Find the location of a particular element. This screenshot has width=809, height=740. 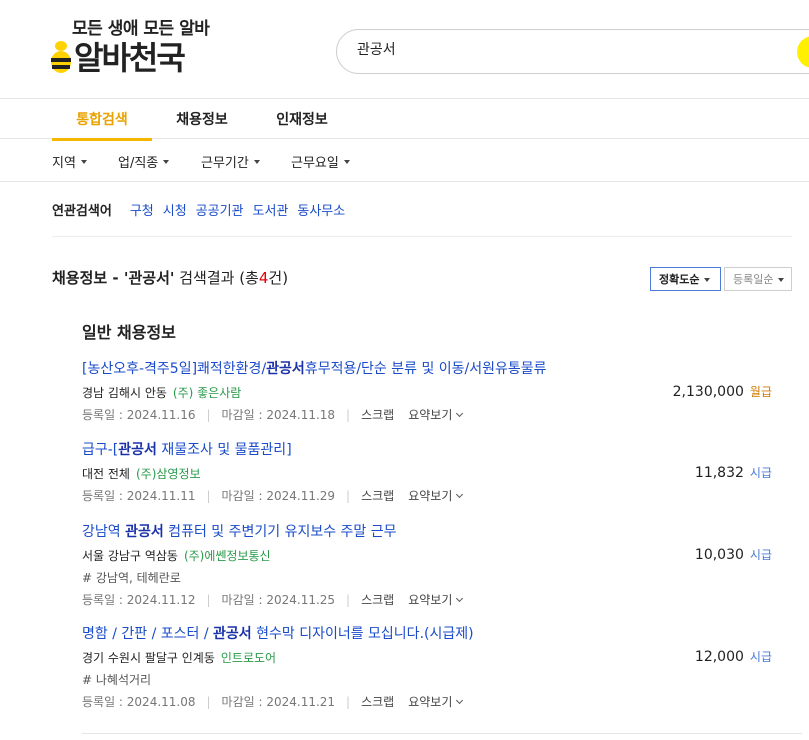

pay-info: 11,832 시급 is located at coordinates (733, 472).